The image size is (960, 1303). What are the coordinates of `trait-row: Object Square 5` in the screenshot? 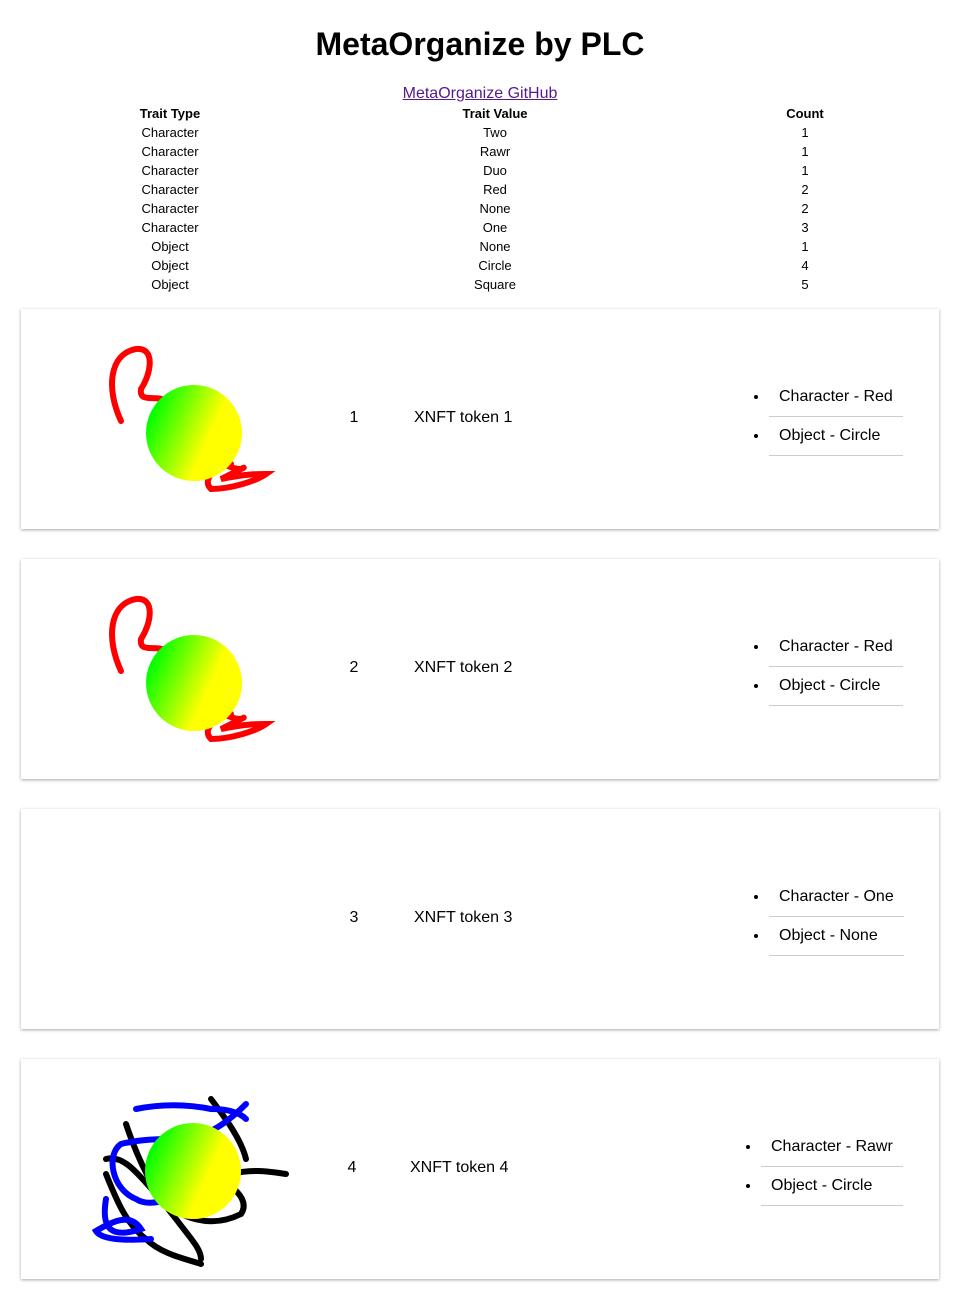 It's located at (480, 284).